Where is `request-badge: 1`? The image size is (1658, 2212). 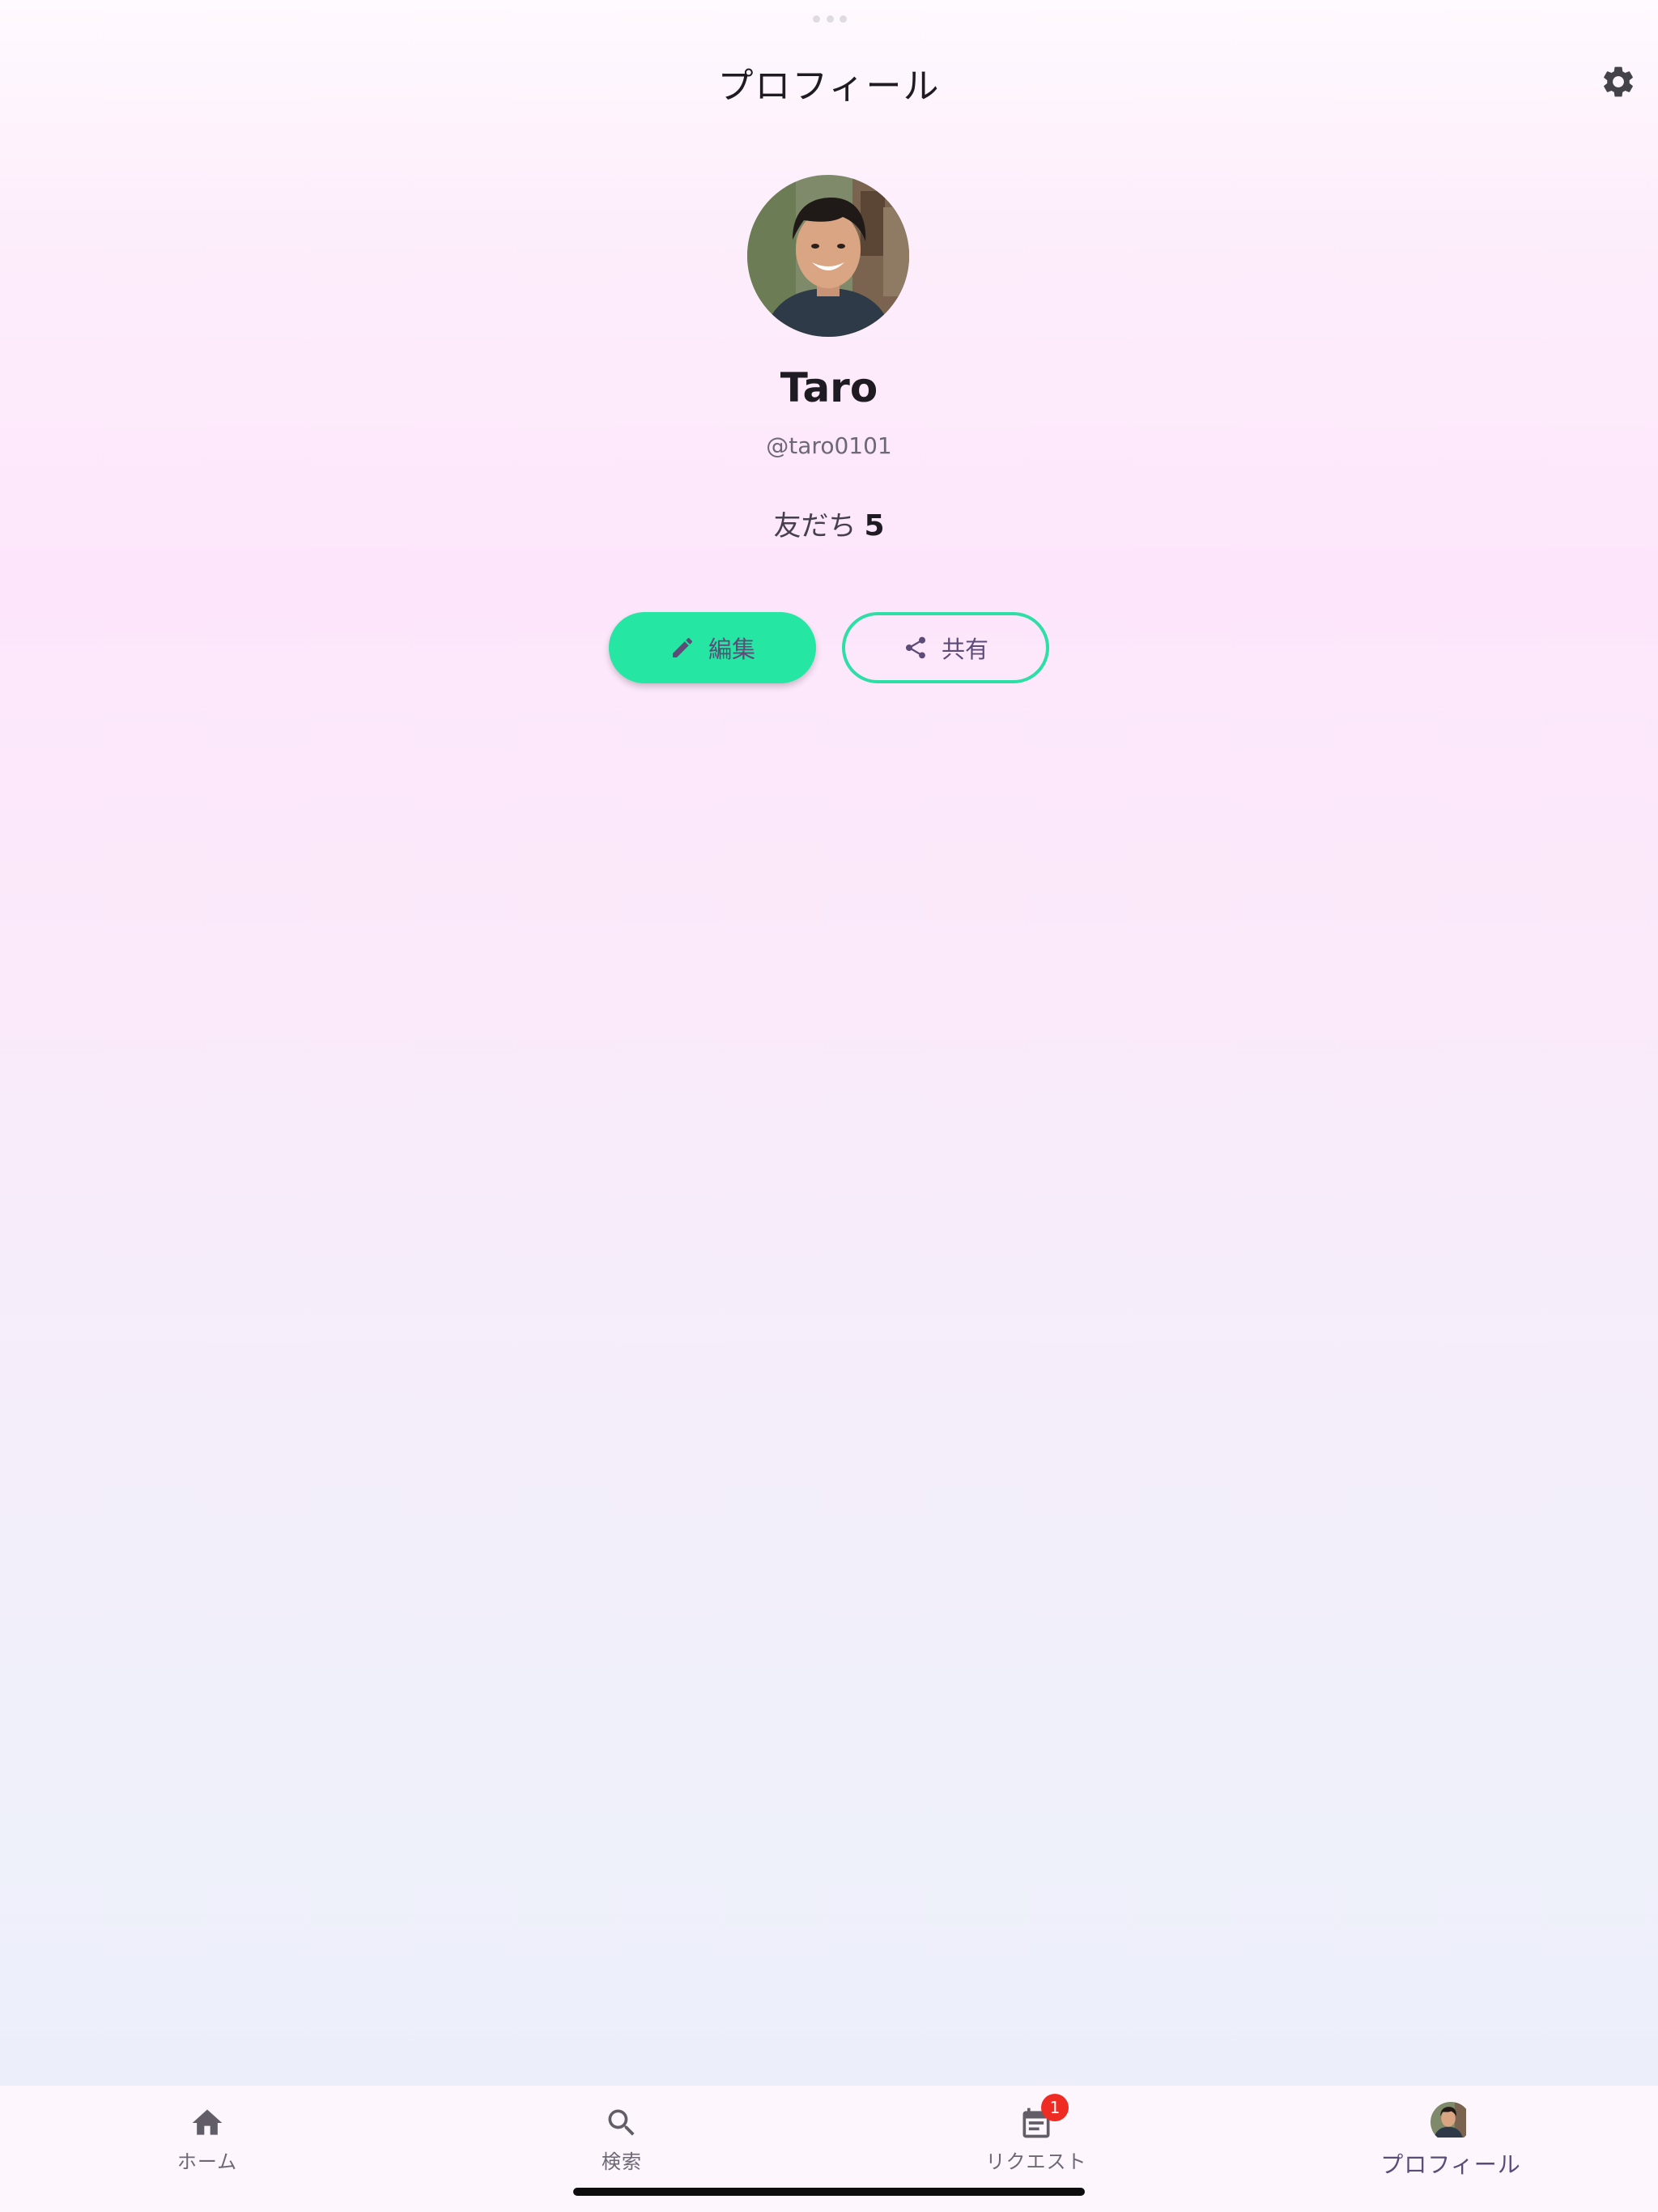 request-badge: 1 is located at coordinates (1055, 2108).